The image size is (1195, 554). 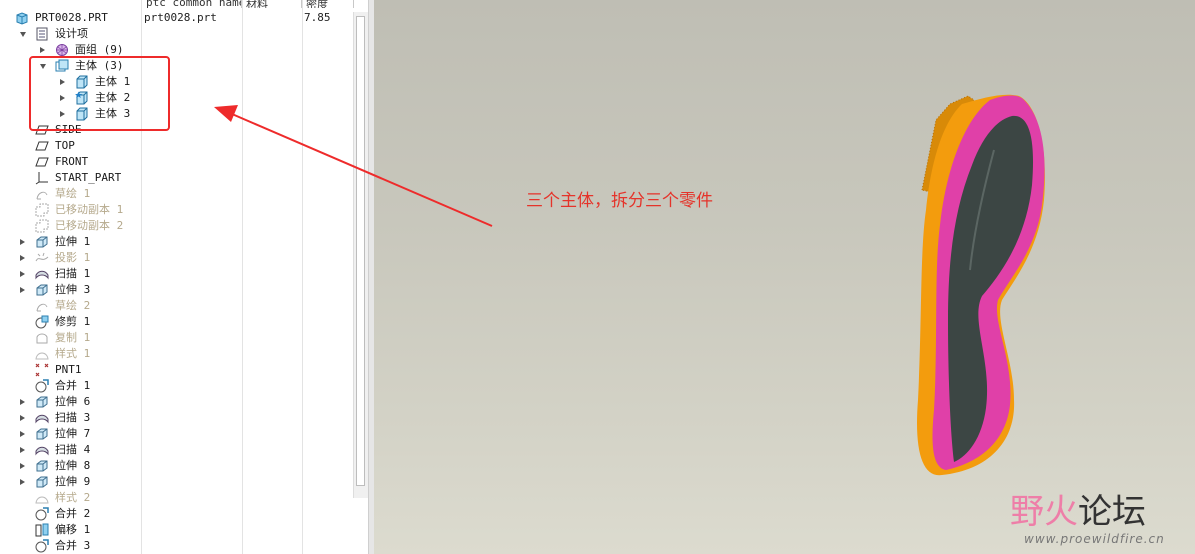 What do you see at coordinates (175, 194) in the screenshot?
I see `tree-row: 草绘 1` at bounding box center [175, 194].